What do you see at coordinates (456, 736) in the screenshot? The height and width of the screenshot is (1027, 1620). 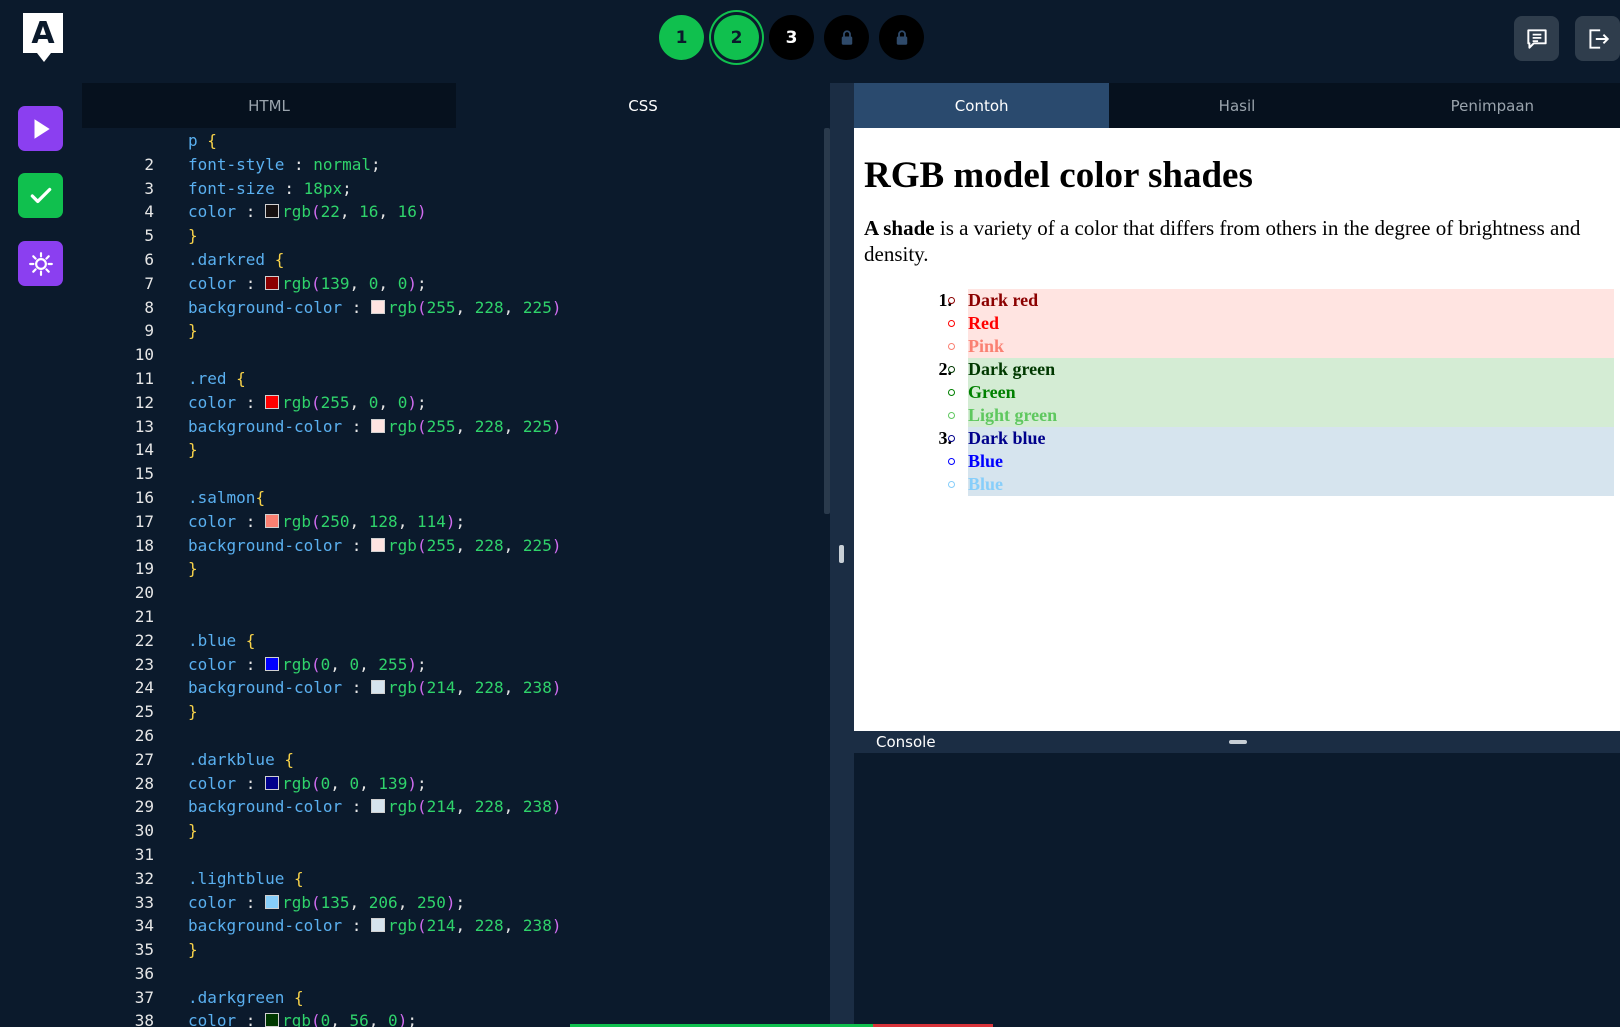 I see `code-line: 26` at bounding box center [456, 736].